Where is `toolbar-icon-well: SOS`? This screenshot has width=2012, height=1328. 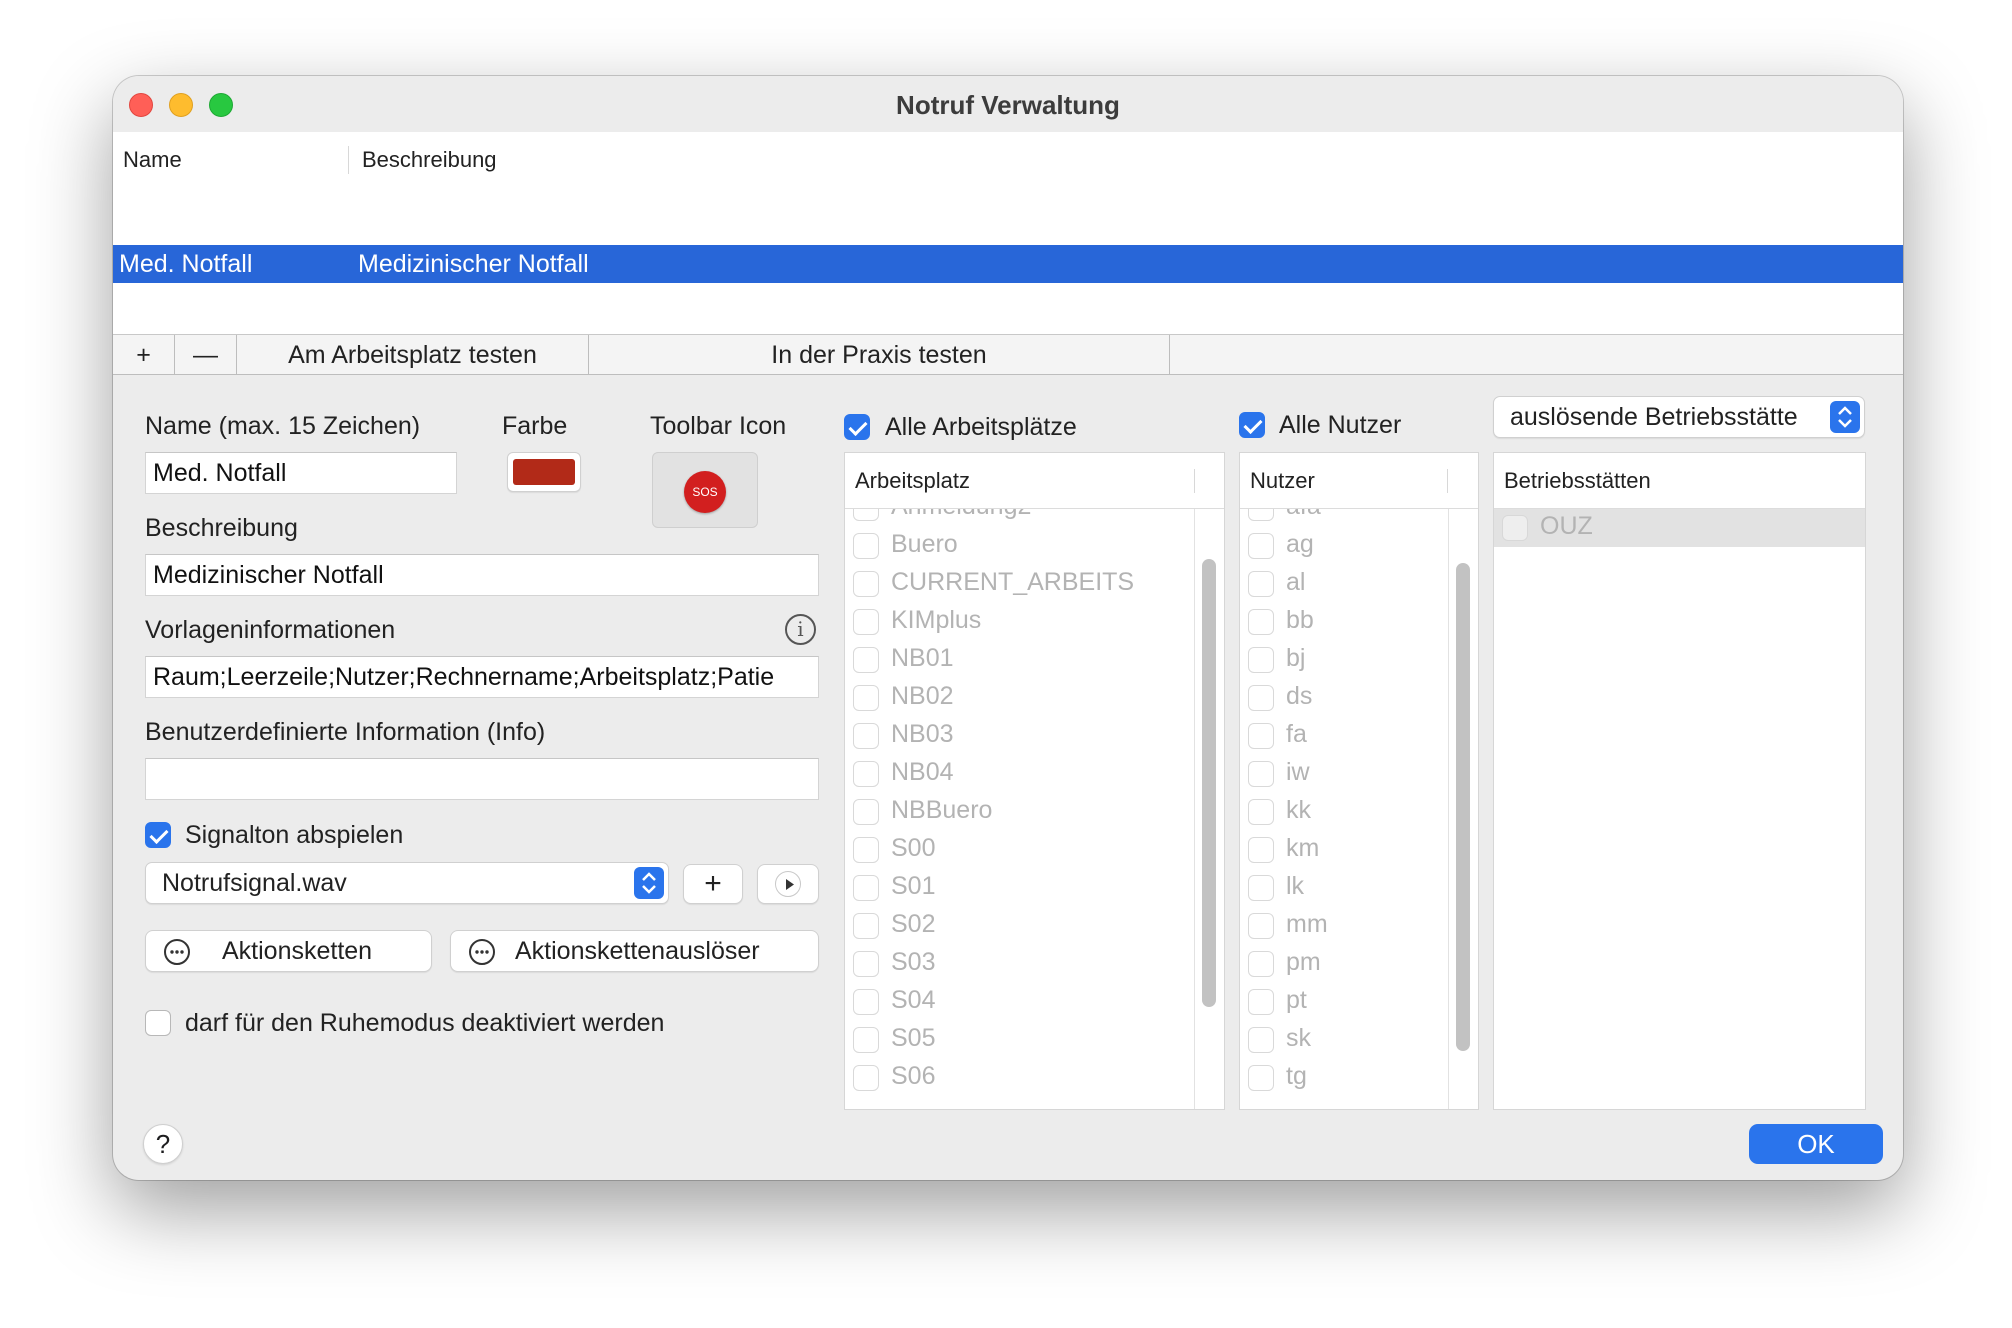
toolbar-icon-well: SOS is located at coordinates (705, 490).